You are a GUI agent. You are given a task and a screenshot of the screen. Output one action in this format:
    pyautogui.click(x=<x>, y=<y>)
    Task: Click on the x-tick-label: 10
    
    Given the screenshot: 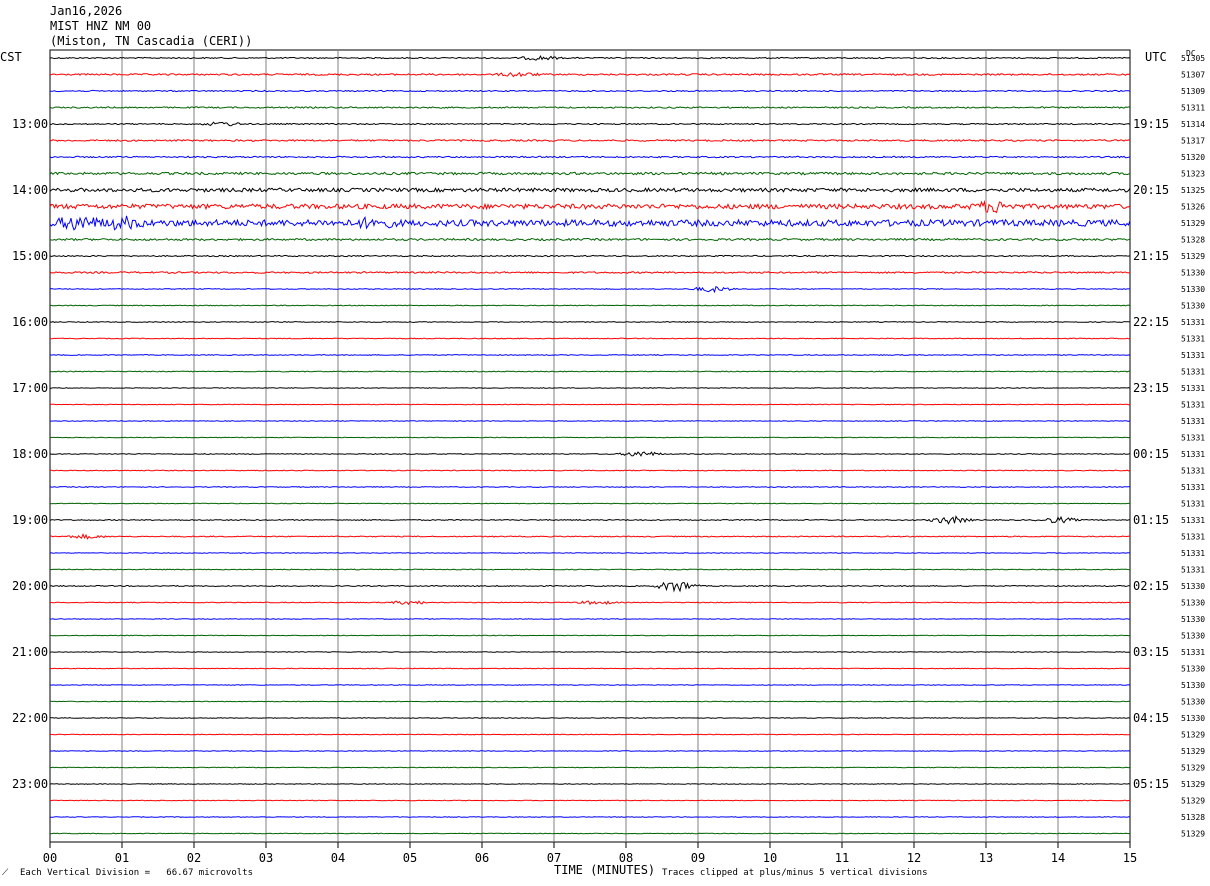 What is the action you would take?
    pyautogui.click(x=770, y=858)
    